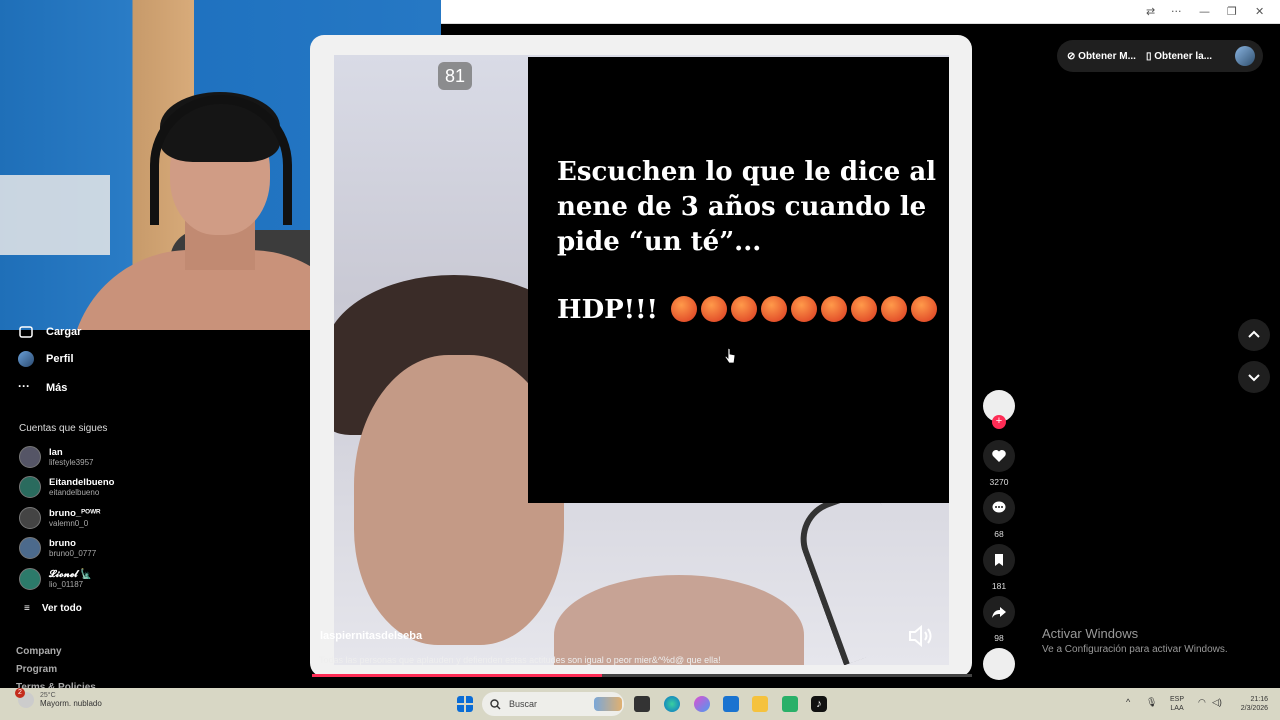 Image resolution: width=1280 pixels, height=720 pixels. Describe the element at coordinates (553, 704) in the screenshot. I see `taskbar-search: Buscar` at that location.